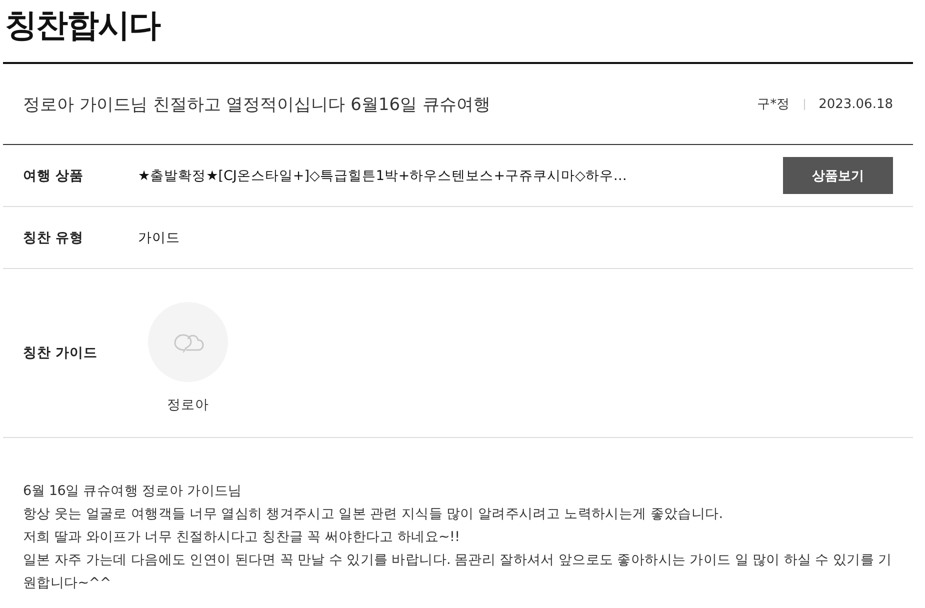 The height and width of the screenshot is (608, 925). I want to click on view-product-button: 상품보기, so click(838, 175).